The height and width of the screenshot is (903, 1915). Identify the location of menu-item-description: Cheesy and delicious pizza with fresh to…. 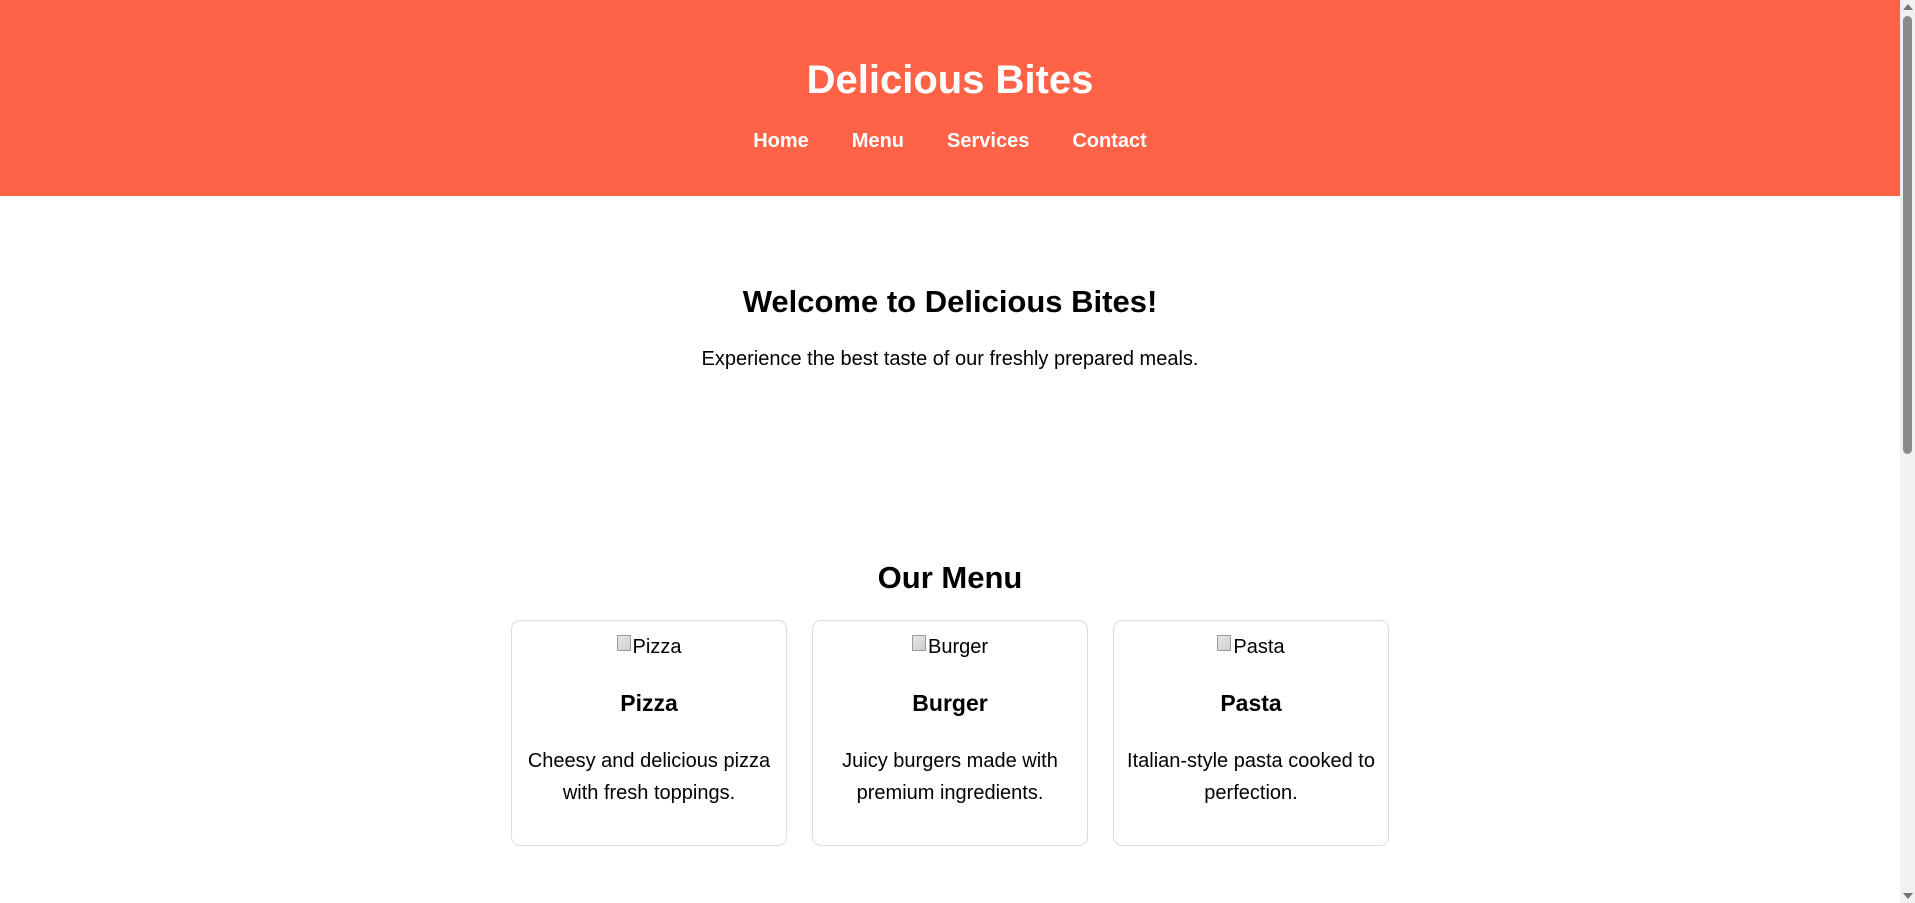
(649, 777).